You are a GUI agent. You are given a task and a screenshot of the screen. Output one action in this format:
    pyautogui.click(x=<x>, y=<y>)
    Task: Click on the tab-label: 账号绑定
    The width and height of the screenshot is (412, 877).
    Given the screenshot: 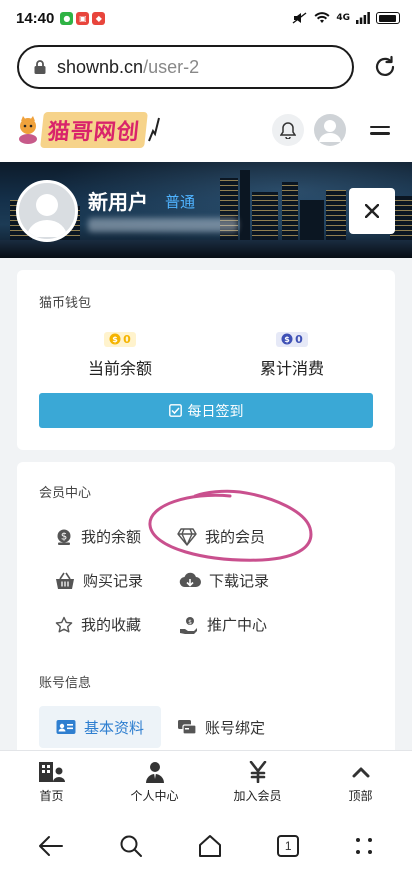 What is the action you would take?
    pyautogui.click(x=235, y=727)
    